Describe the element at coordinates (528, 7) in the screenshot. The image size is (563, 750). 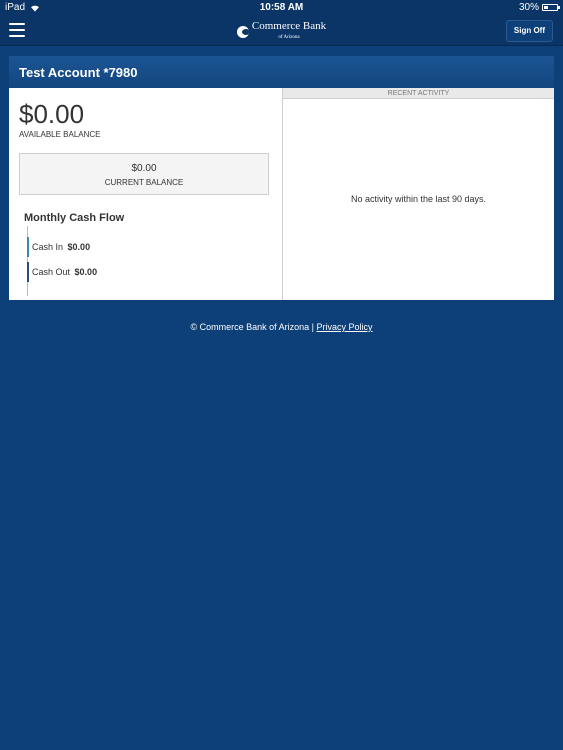
I see `battery-percent: 30%` at that location.